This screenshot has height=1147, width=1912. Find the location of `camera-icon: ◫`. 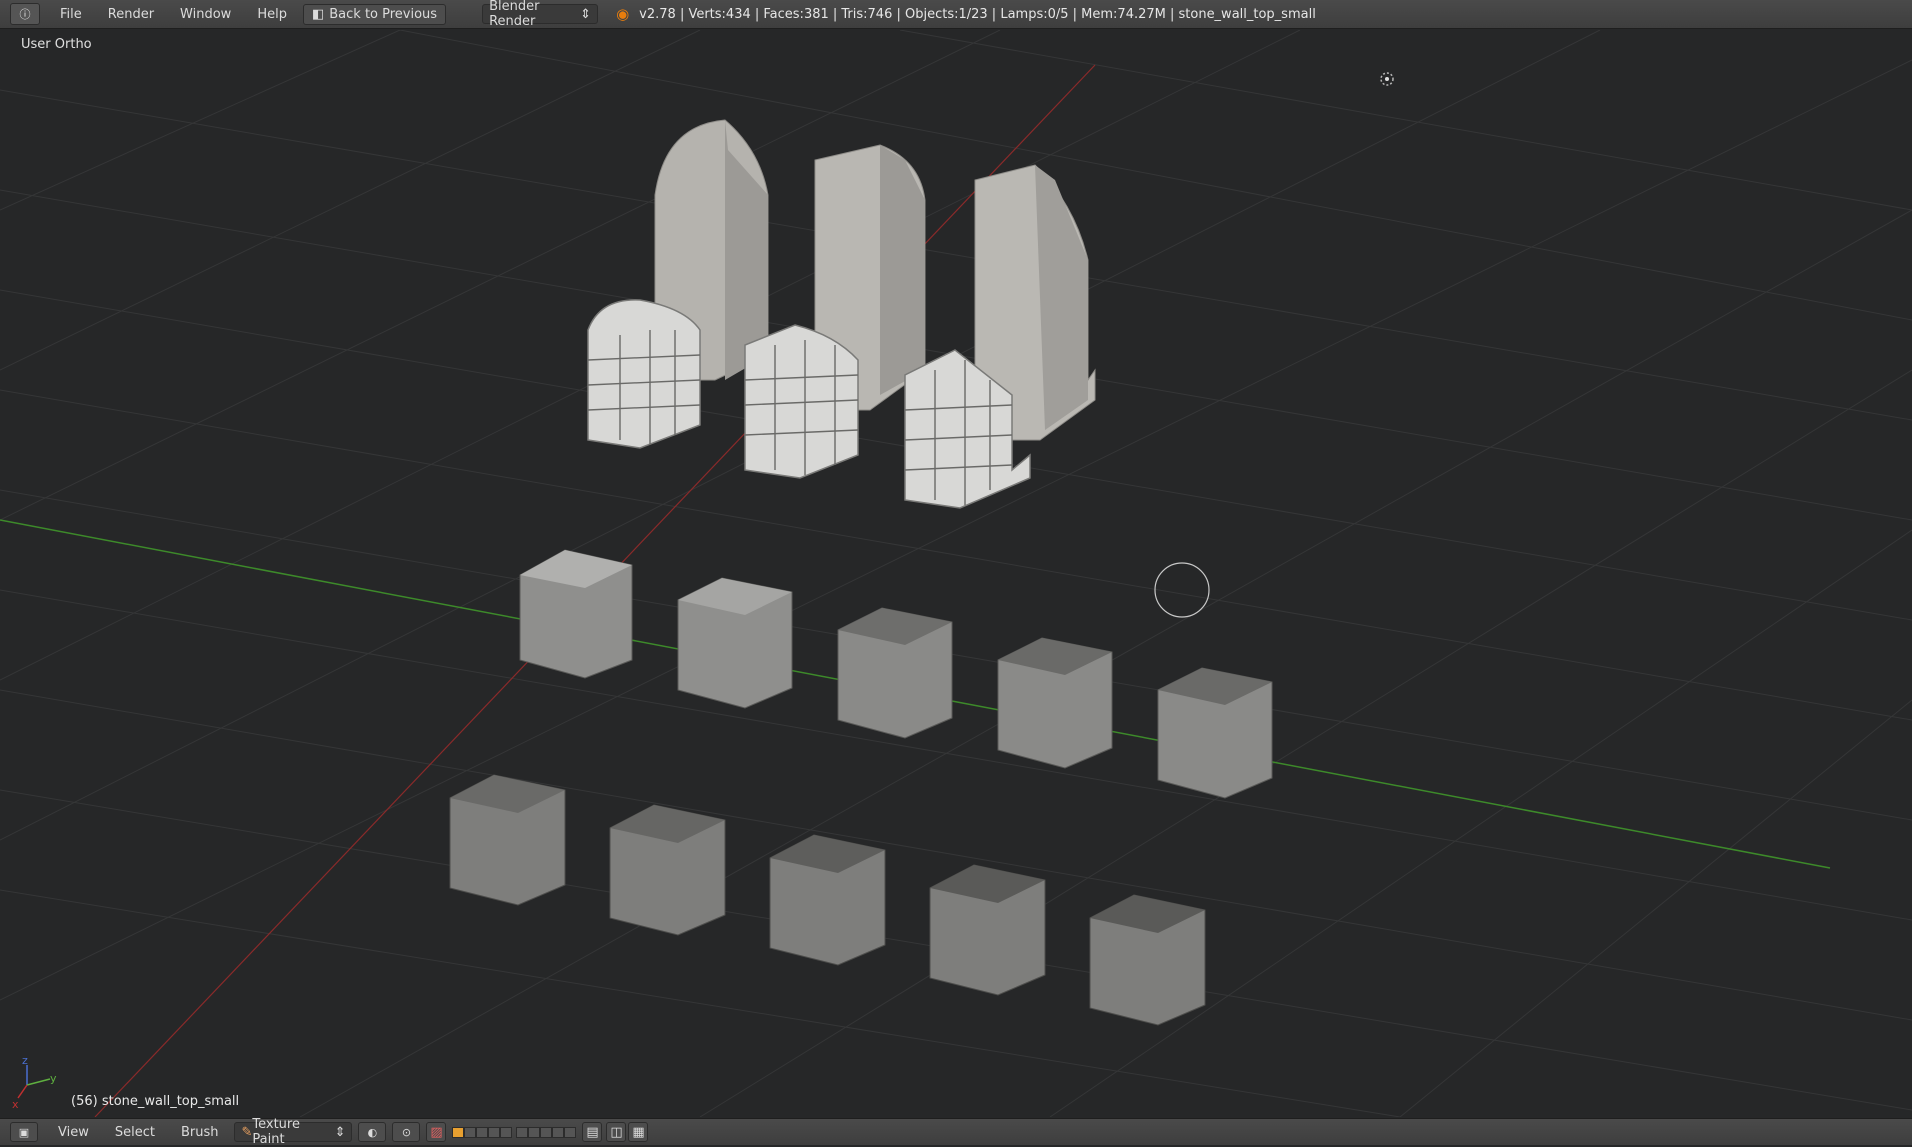

camera-icon: ◫ is located at coordinates (616, 1132).